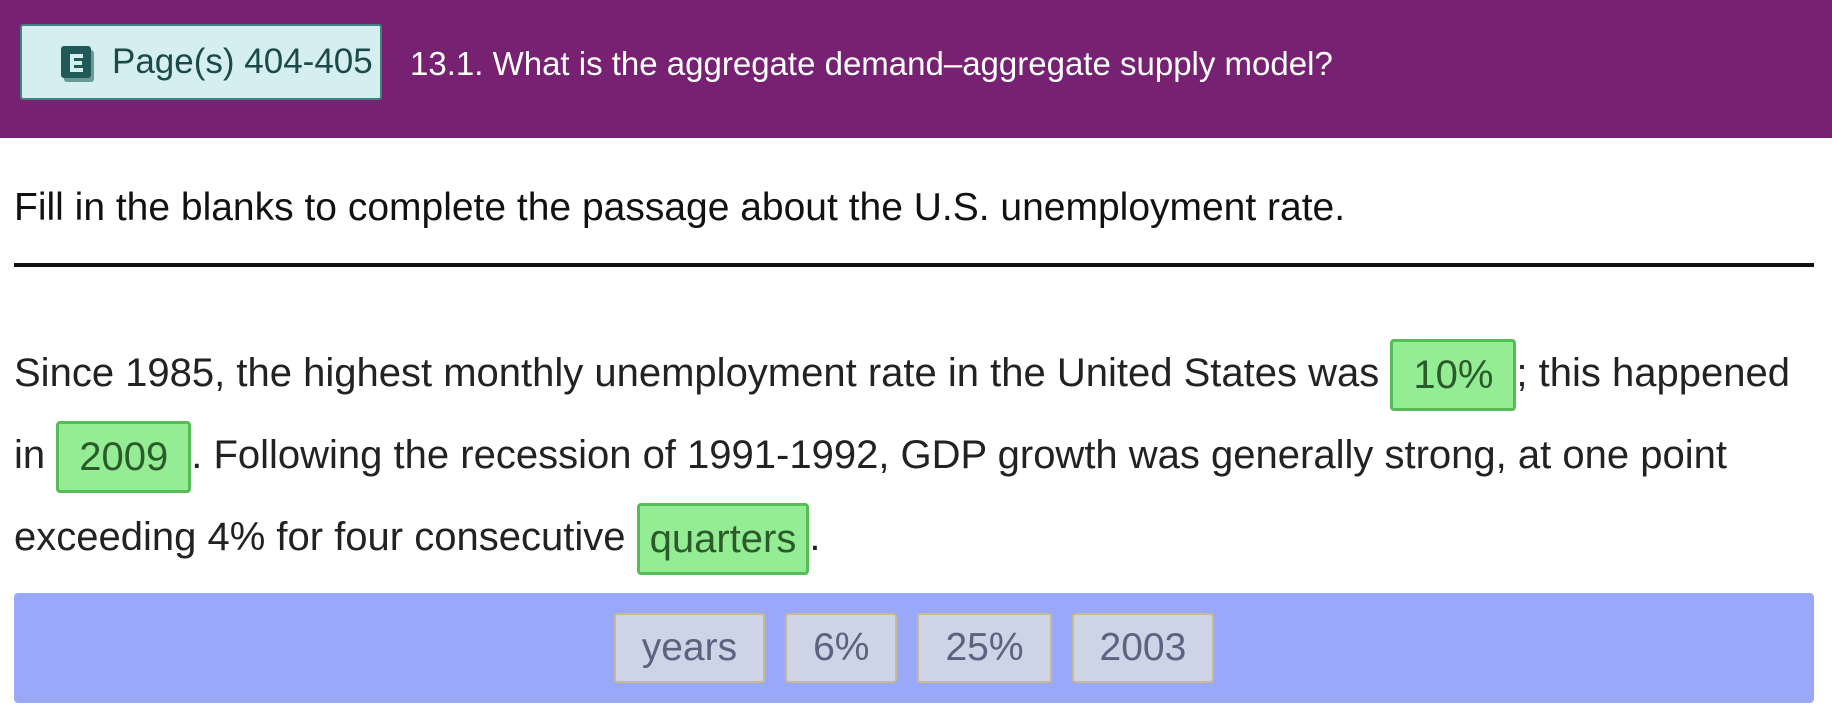  What do you see at coordinates (815, 537) in the screenshot?
I see `passage-text: .` at bounding box center [815, 537].